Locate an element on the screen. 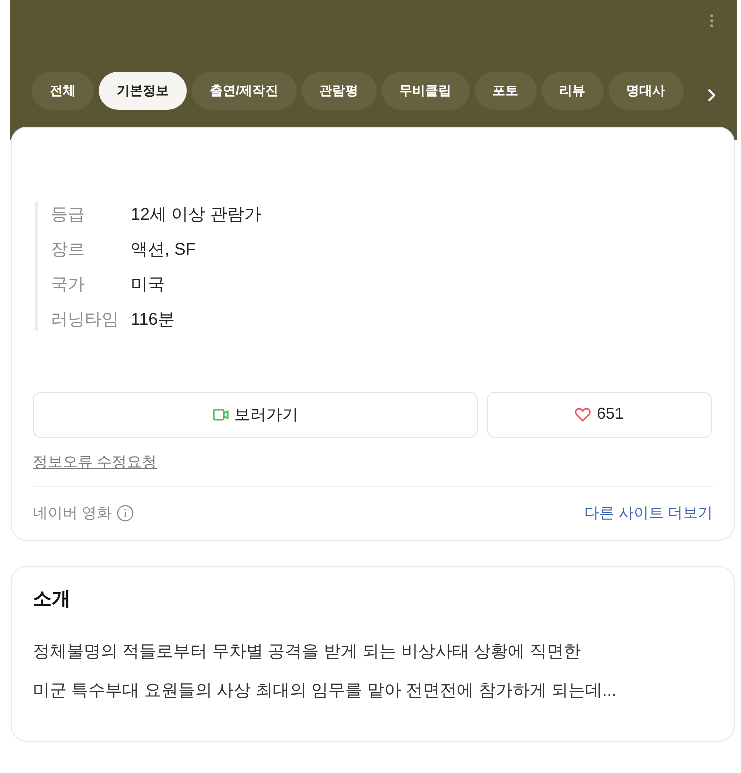 This screenshot has height=773, width=741. tab: 관람평 is located at coordinates (339, 91).